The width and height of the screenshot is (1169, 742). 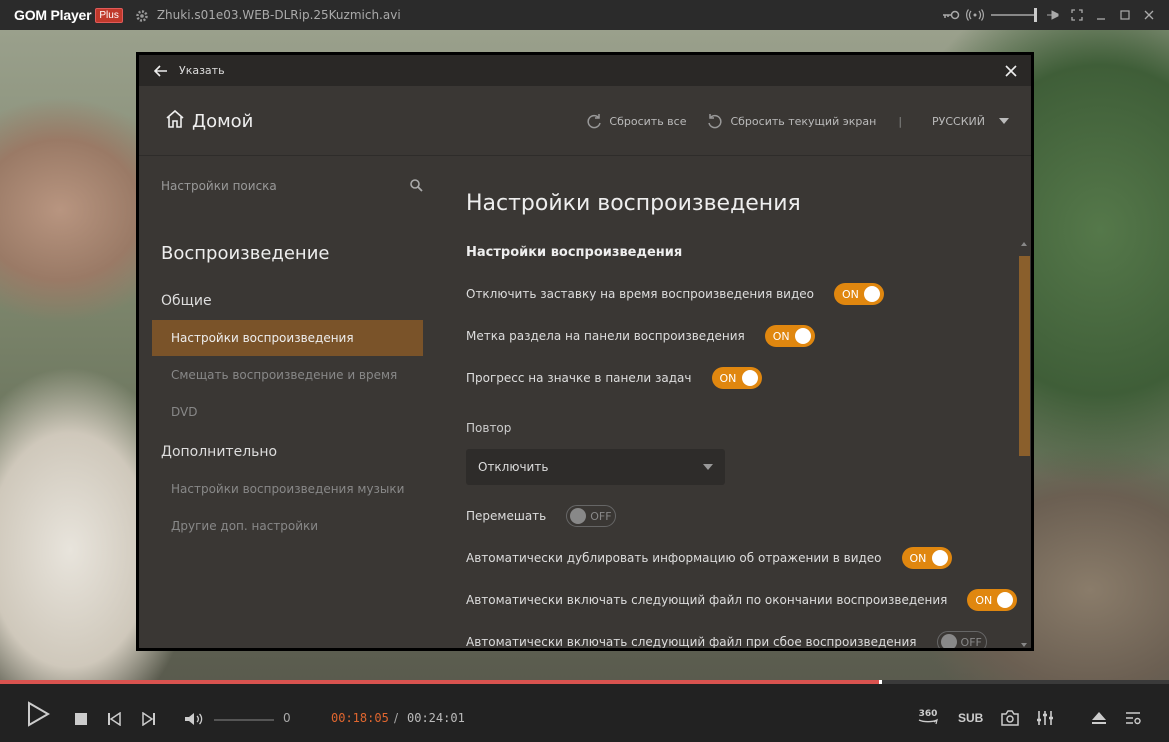 I want to click on vr-360-button: 360, so click(x=928, y=717).